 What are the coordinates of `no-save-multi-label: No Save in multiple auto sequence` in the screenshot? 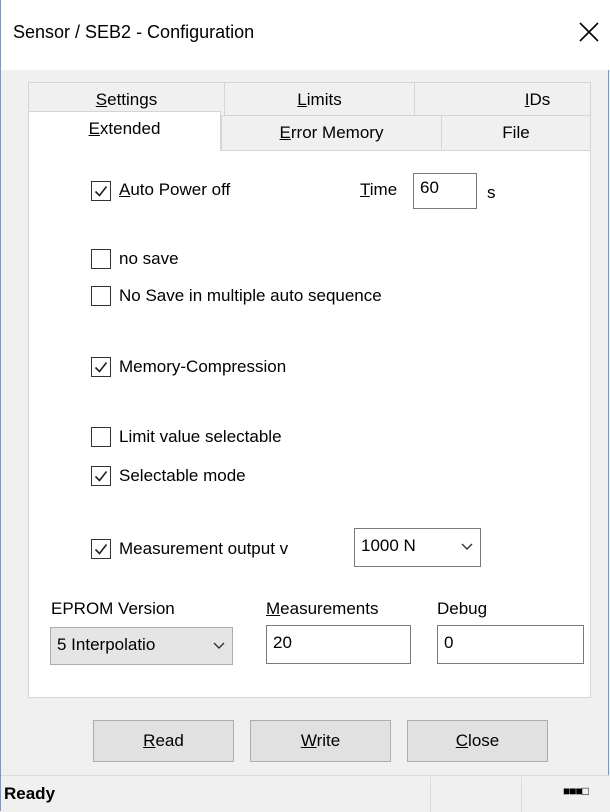 It's located at (250, 295).